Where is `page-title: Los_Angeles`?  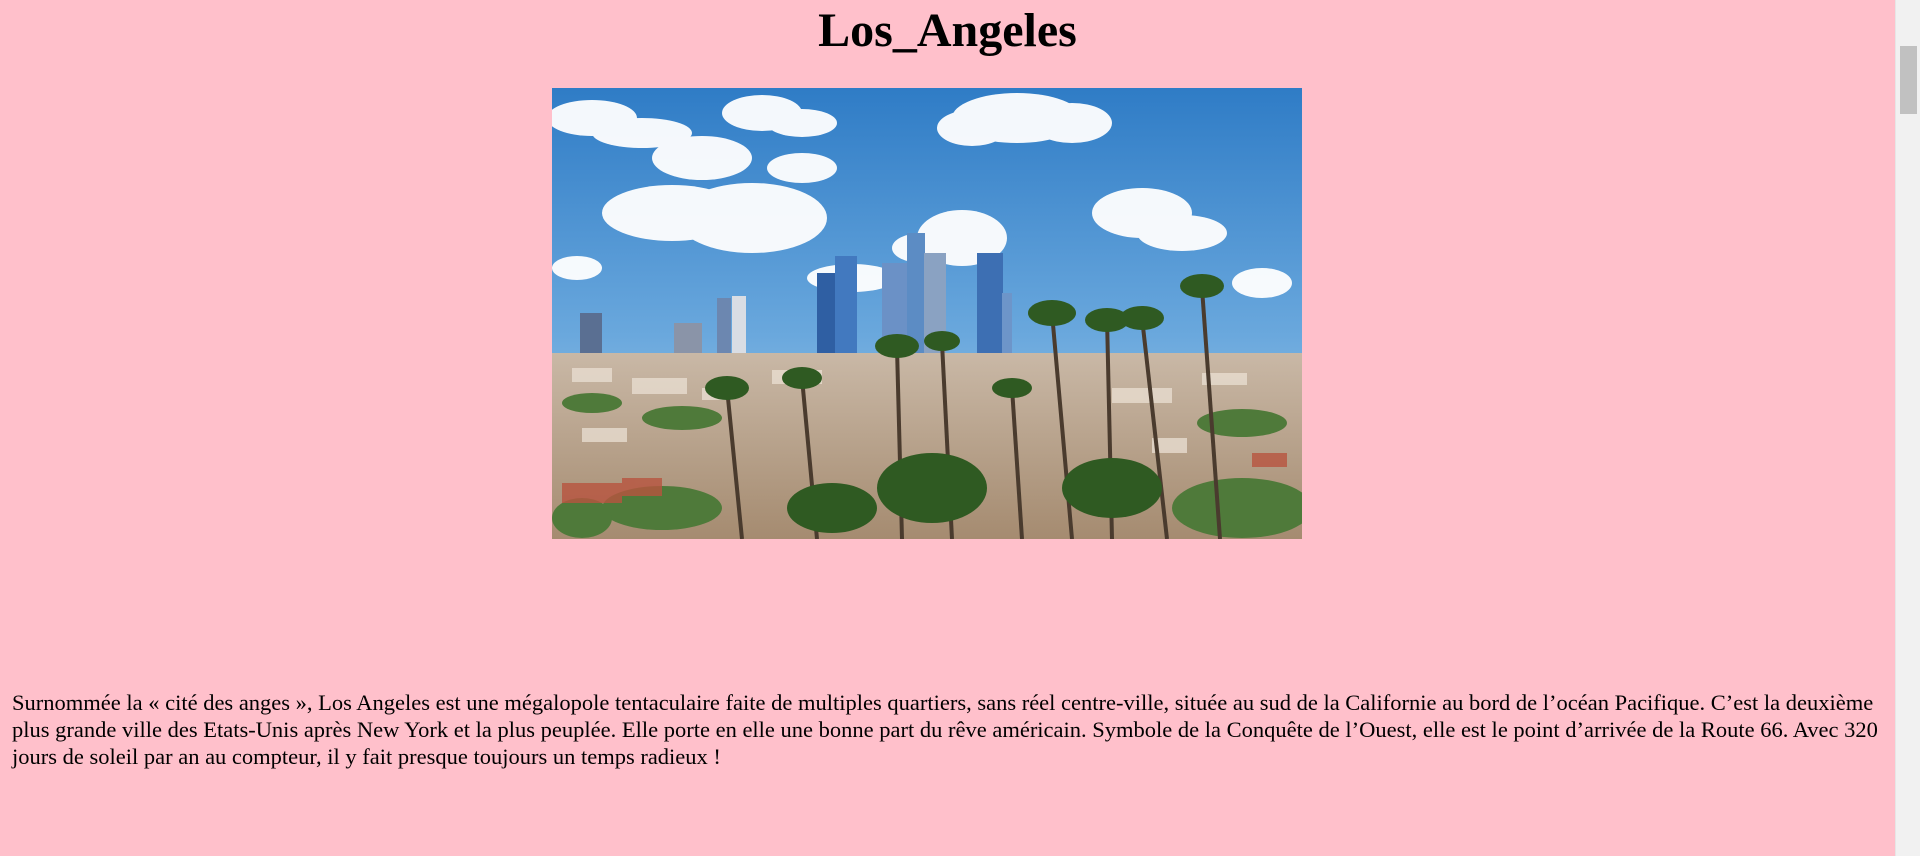
page-title: Los_Angeles is located at coordinates (947, 30).